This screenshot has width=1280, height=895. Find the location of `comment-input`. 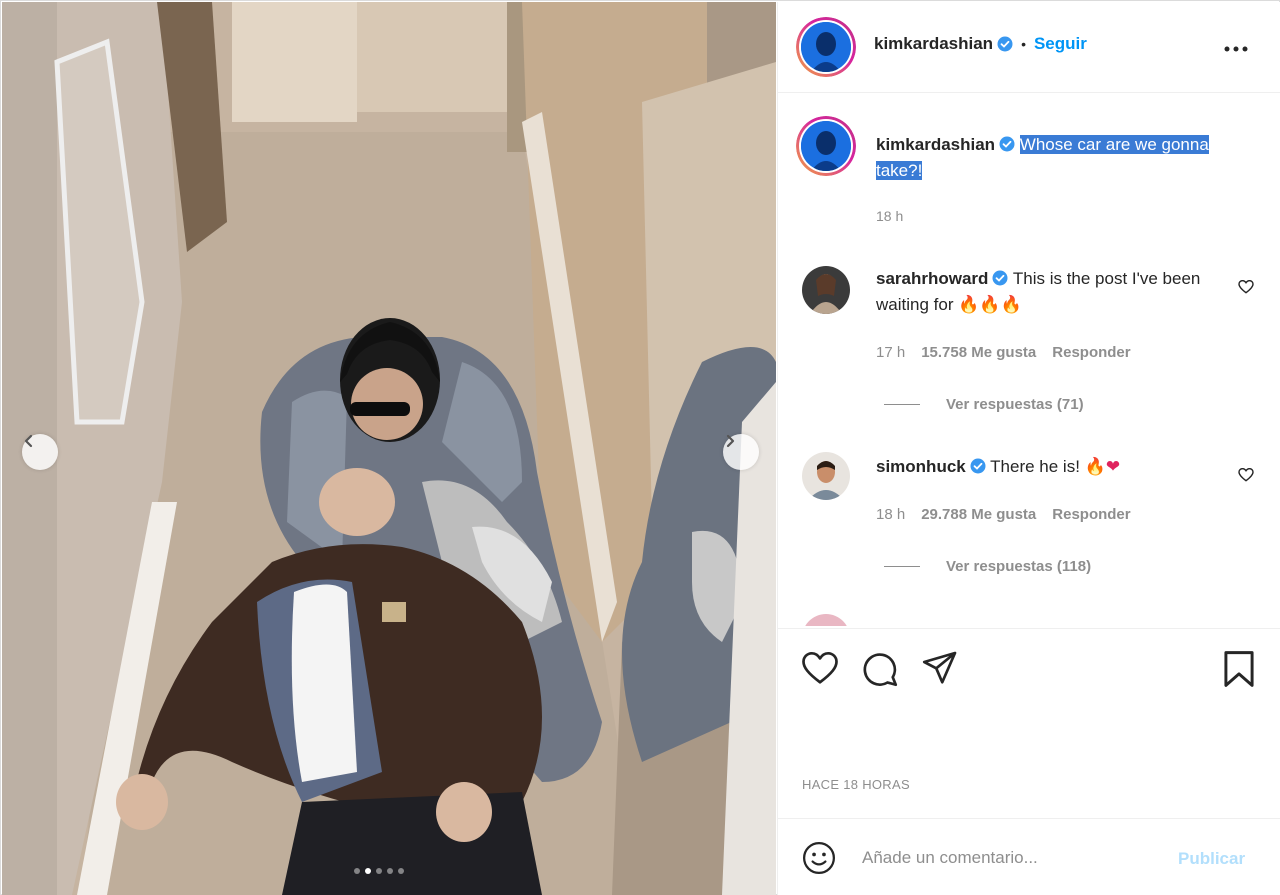

comment-input is located at coordinates (1012, 858).